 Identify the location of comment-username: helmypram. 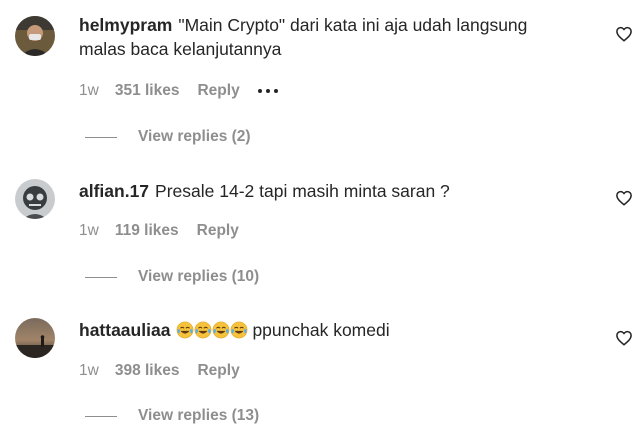
(125, 25).